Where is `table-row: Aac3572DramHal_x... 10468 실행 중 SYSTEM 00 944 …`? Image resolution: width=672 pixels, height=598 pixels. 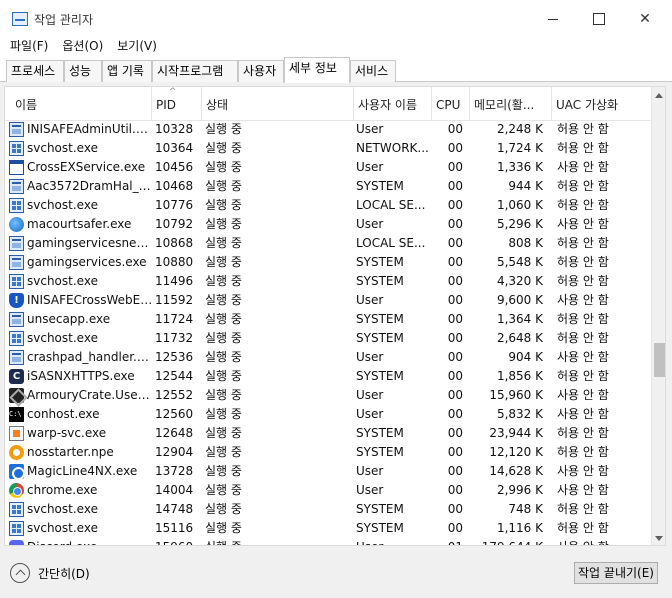
table-row: Aac3572DramHal_x... 10468 실행 중 SYSTEM 00 944 … is located at coordinates (328, 186).